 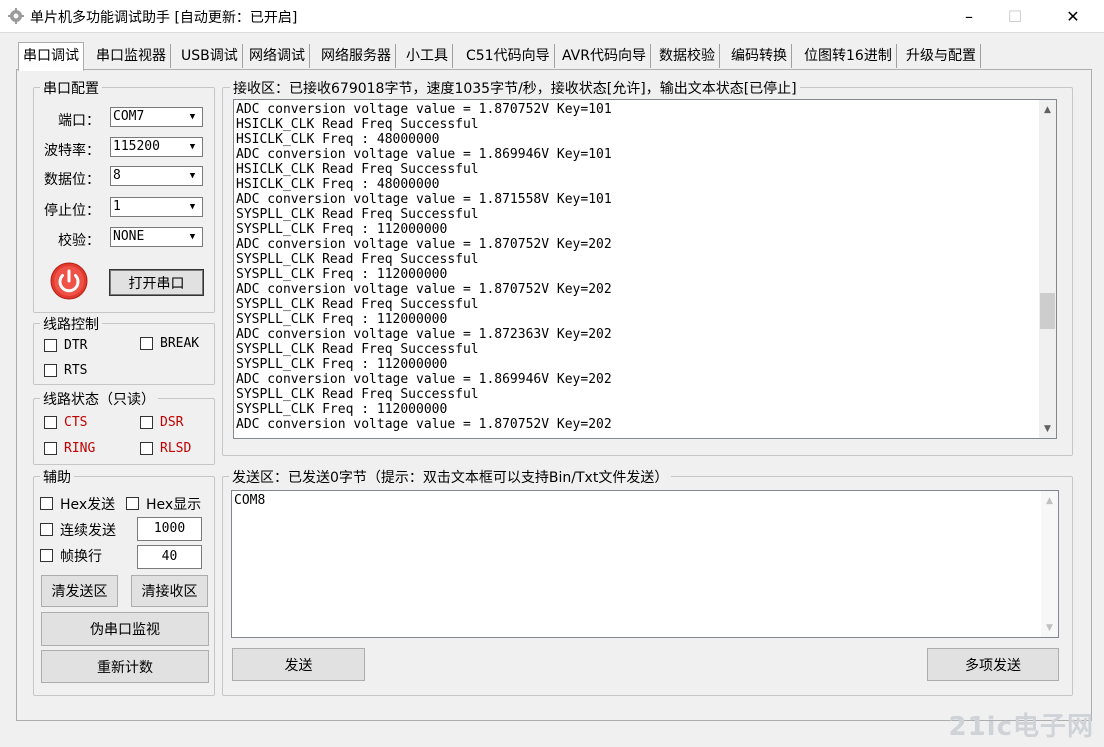 I want to click on window-title: 单片机多功能调试助手 [自动更新：已开启], so click(x=164, y=18).